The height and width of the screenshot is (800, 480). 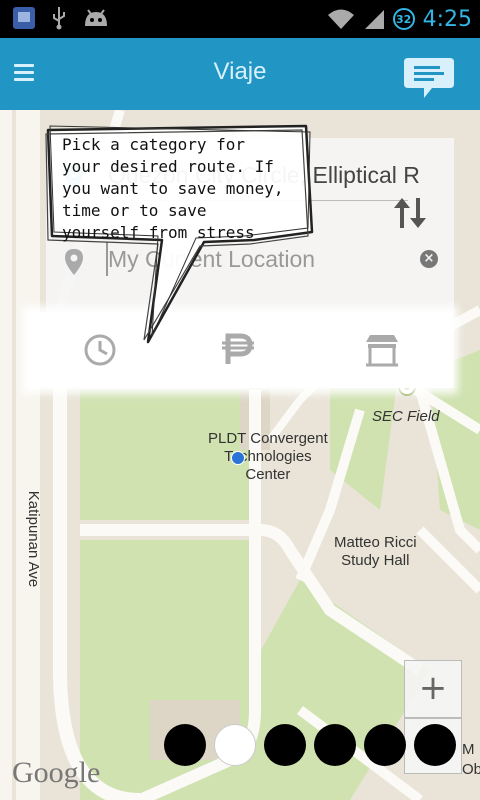 What do you see at coordinates (238, 458) in the screenshot?
I see `current-location-dot` at bounding box center [238, 458].